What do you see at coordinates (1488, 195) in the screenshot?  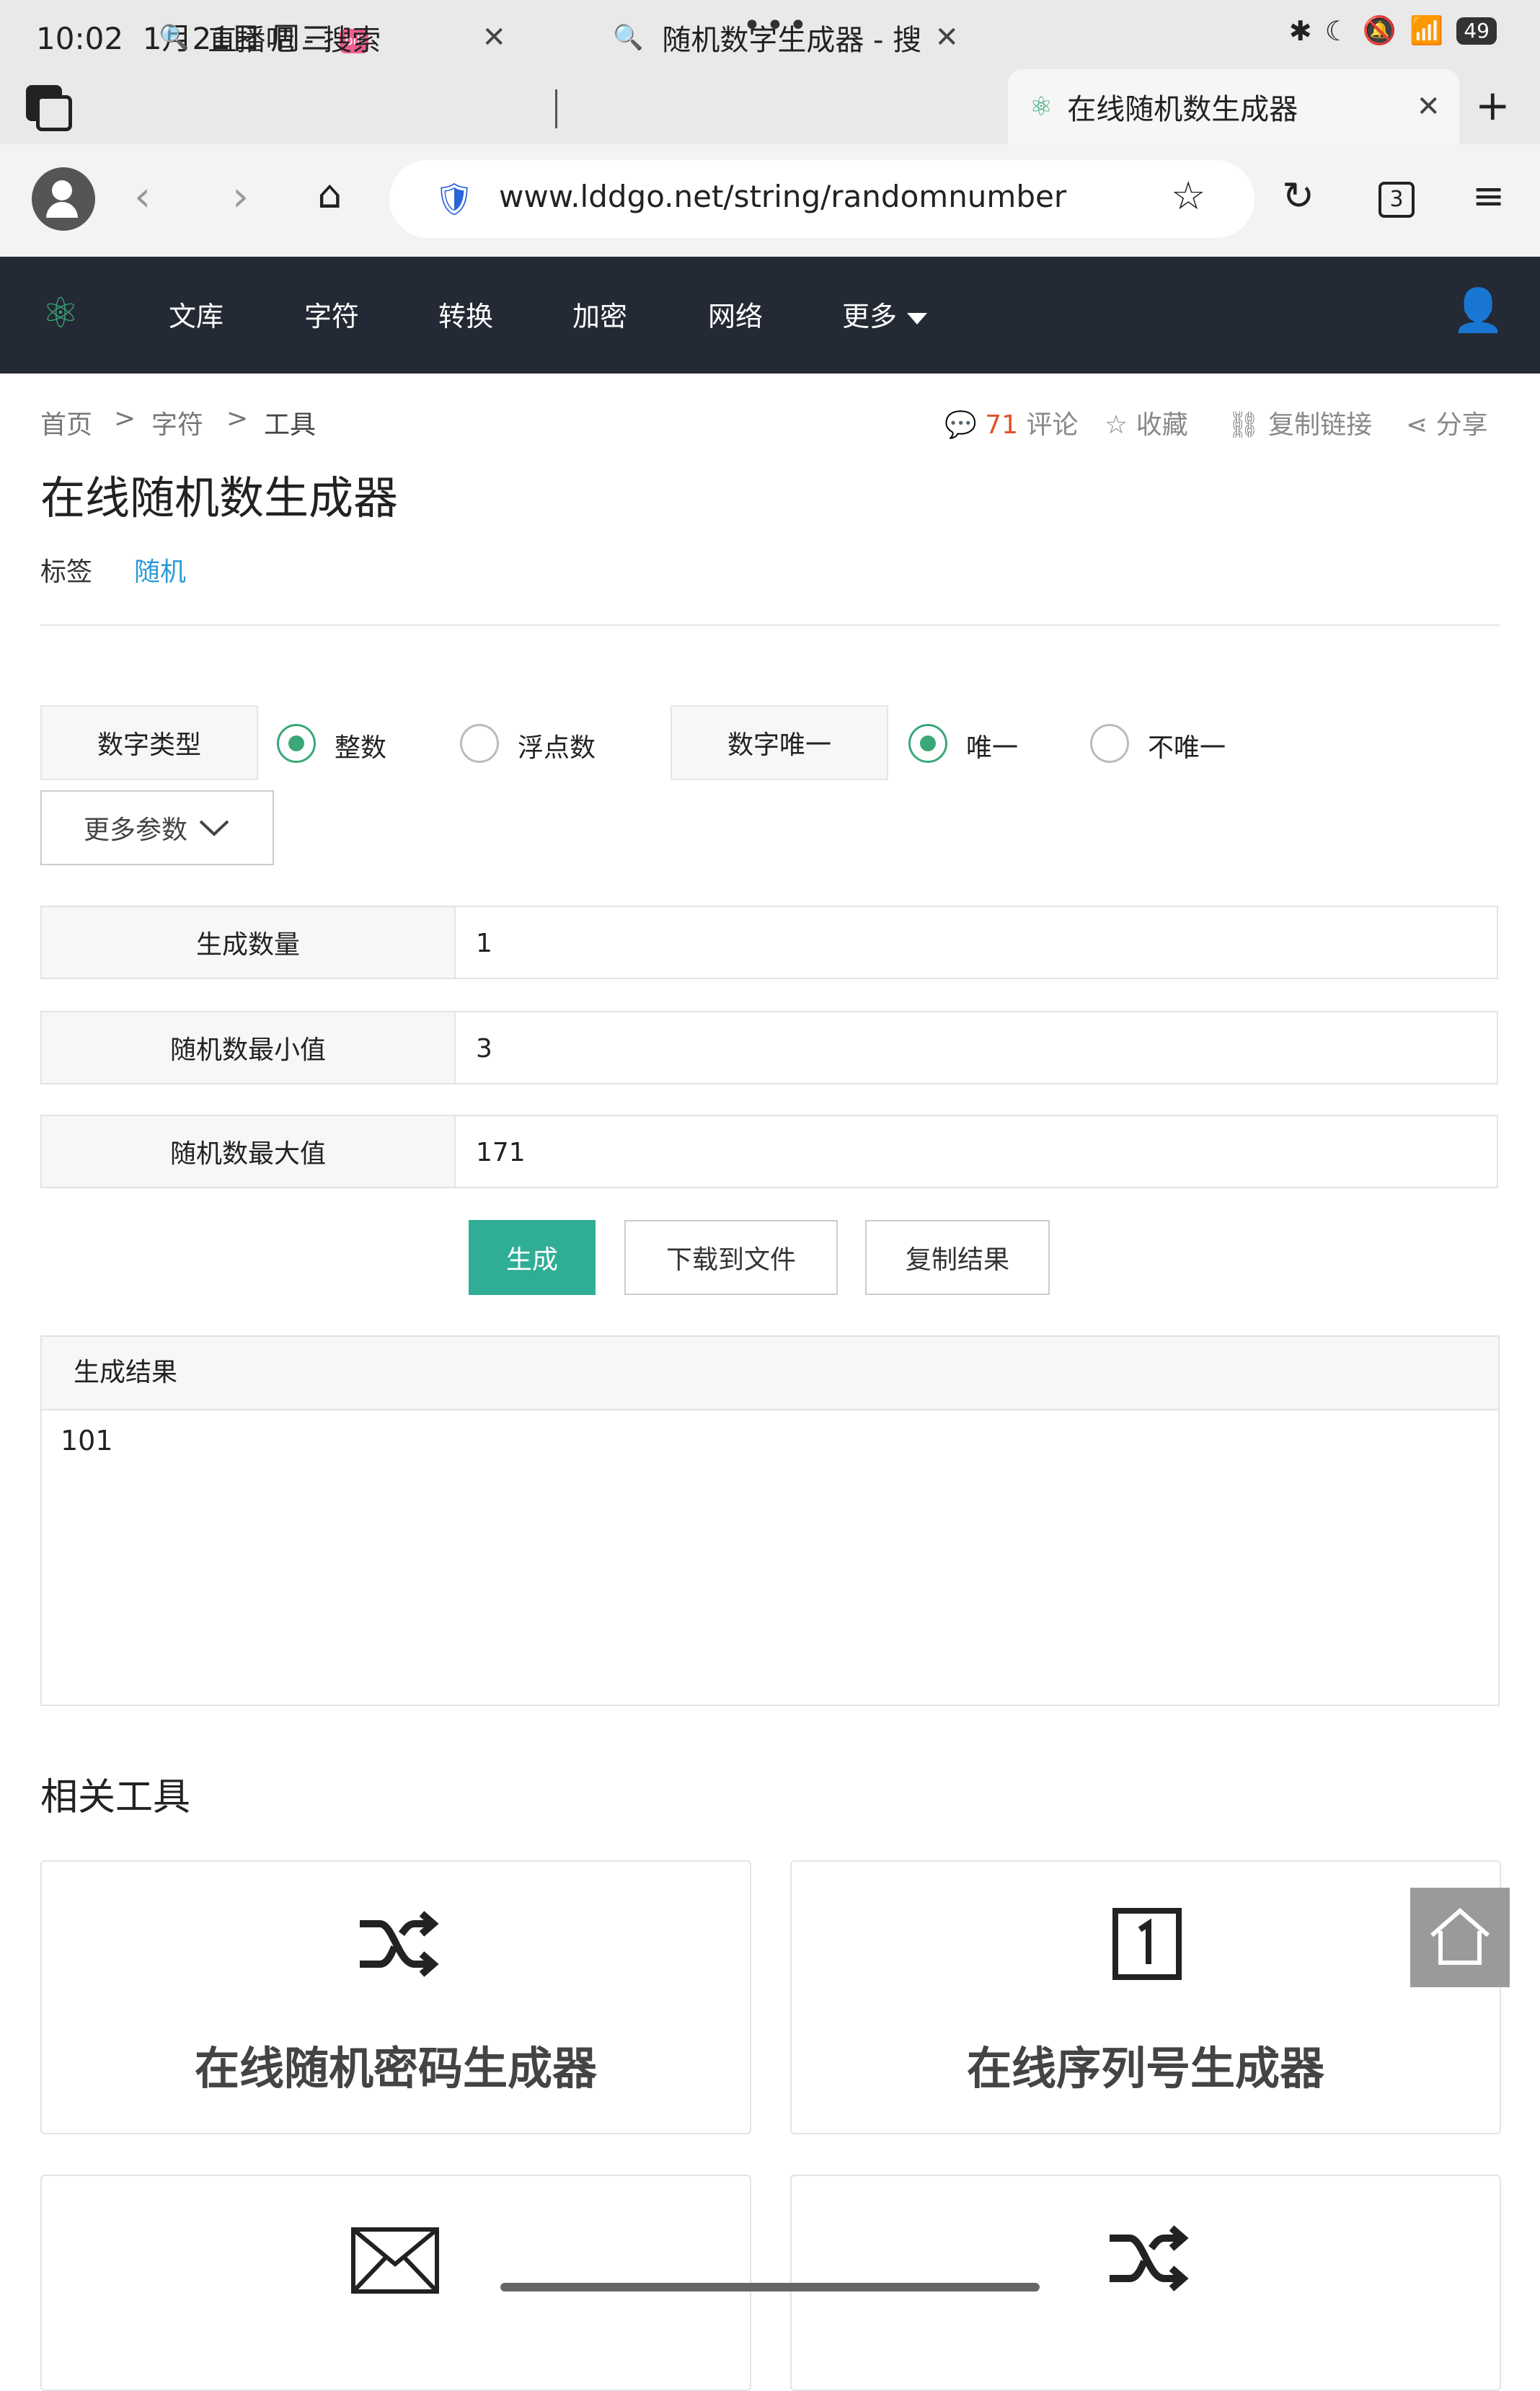 I see `menu-icon: ≡` at bounding box center [1488, 195].